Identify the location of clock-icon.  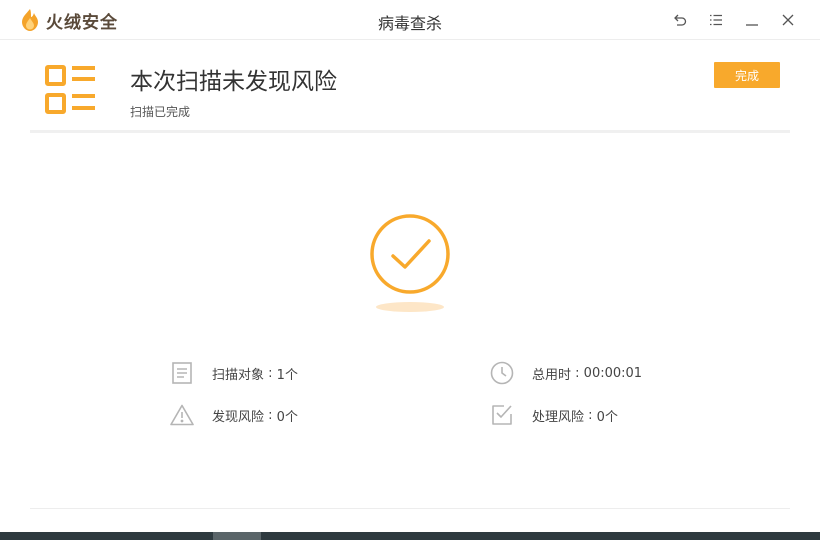
(502, 373).